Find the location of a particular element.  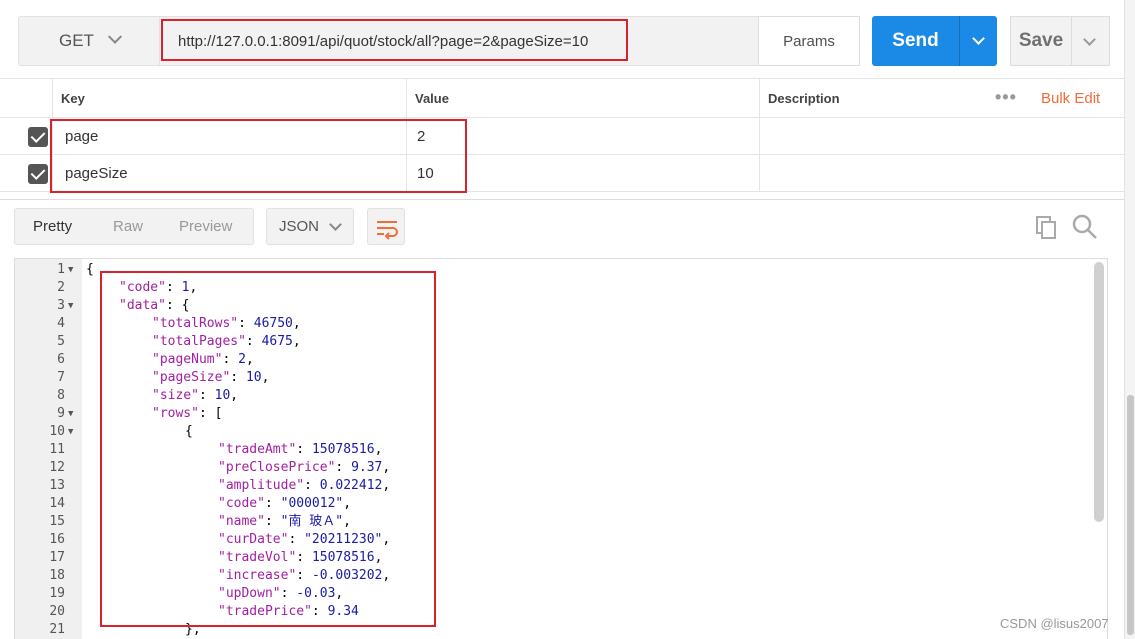

params-table-header: Key Value Description ••• Bulk Edit is located at coordinates (562, 98).